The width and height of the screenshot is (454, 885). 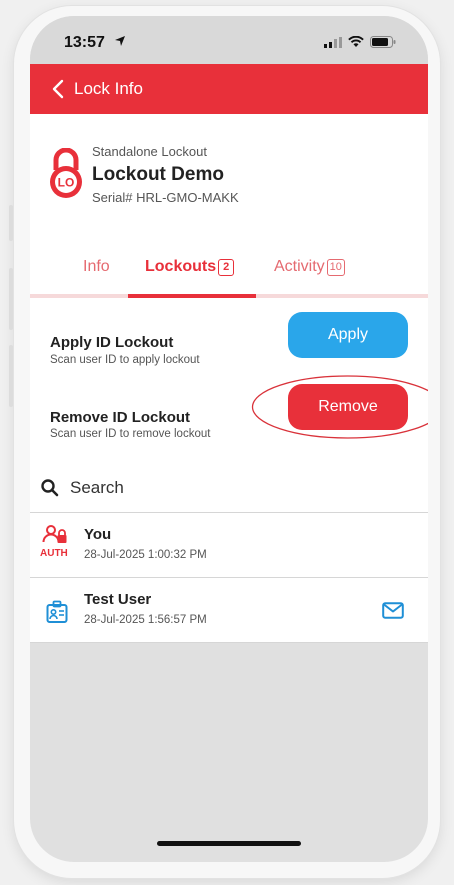 What do you see at coordinates (11, 299) in the screenshot?
I see `volume-up-button` at bounding box center [11, 299].